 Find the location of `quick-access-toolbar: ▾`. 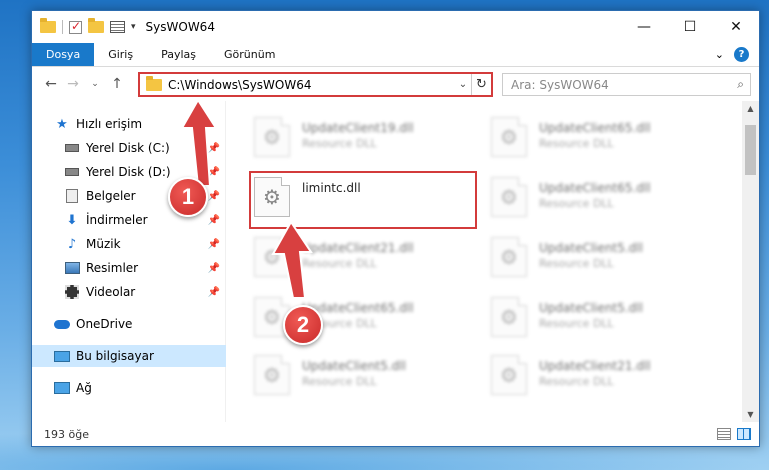

quick-access-toolbar: ▾ is located at coordinates (84, 26).